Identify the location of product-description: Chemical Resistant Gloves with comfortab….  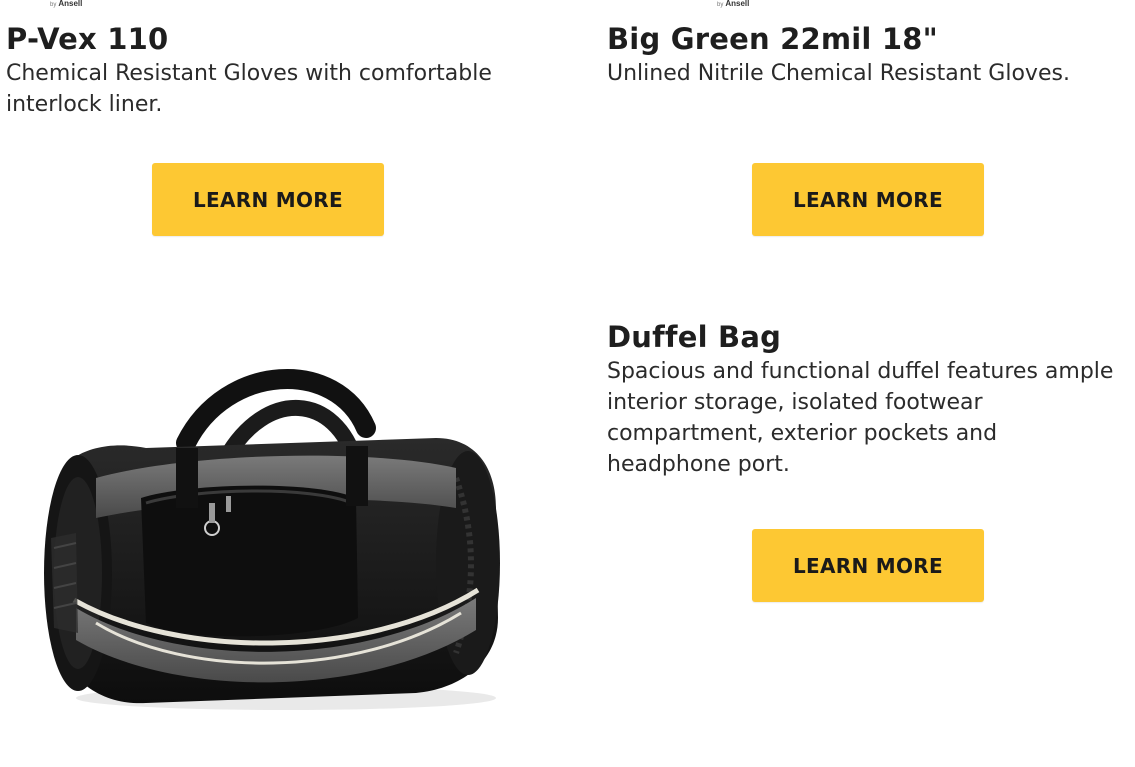
(249, 89).